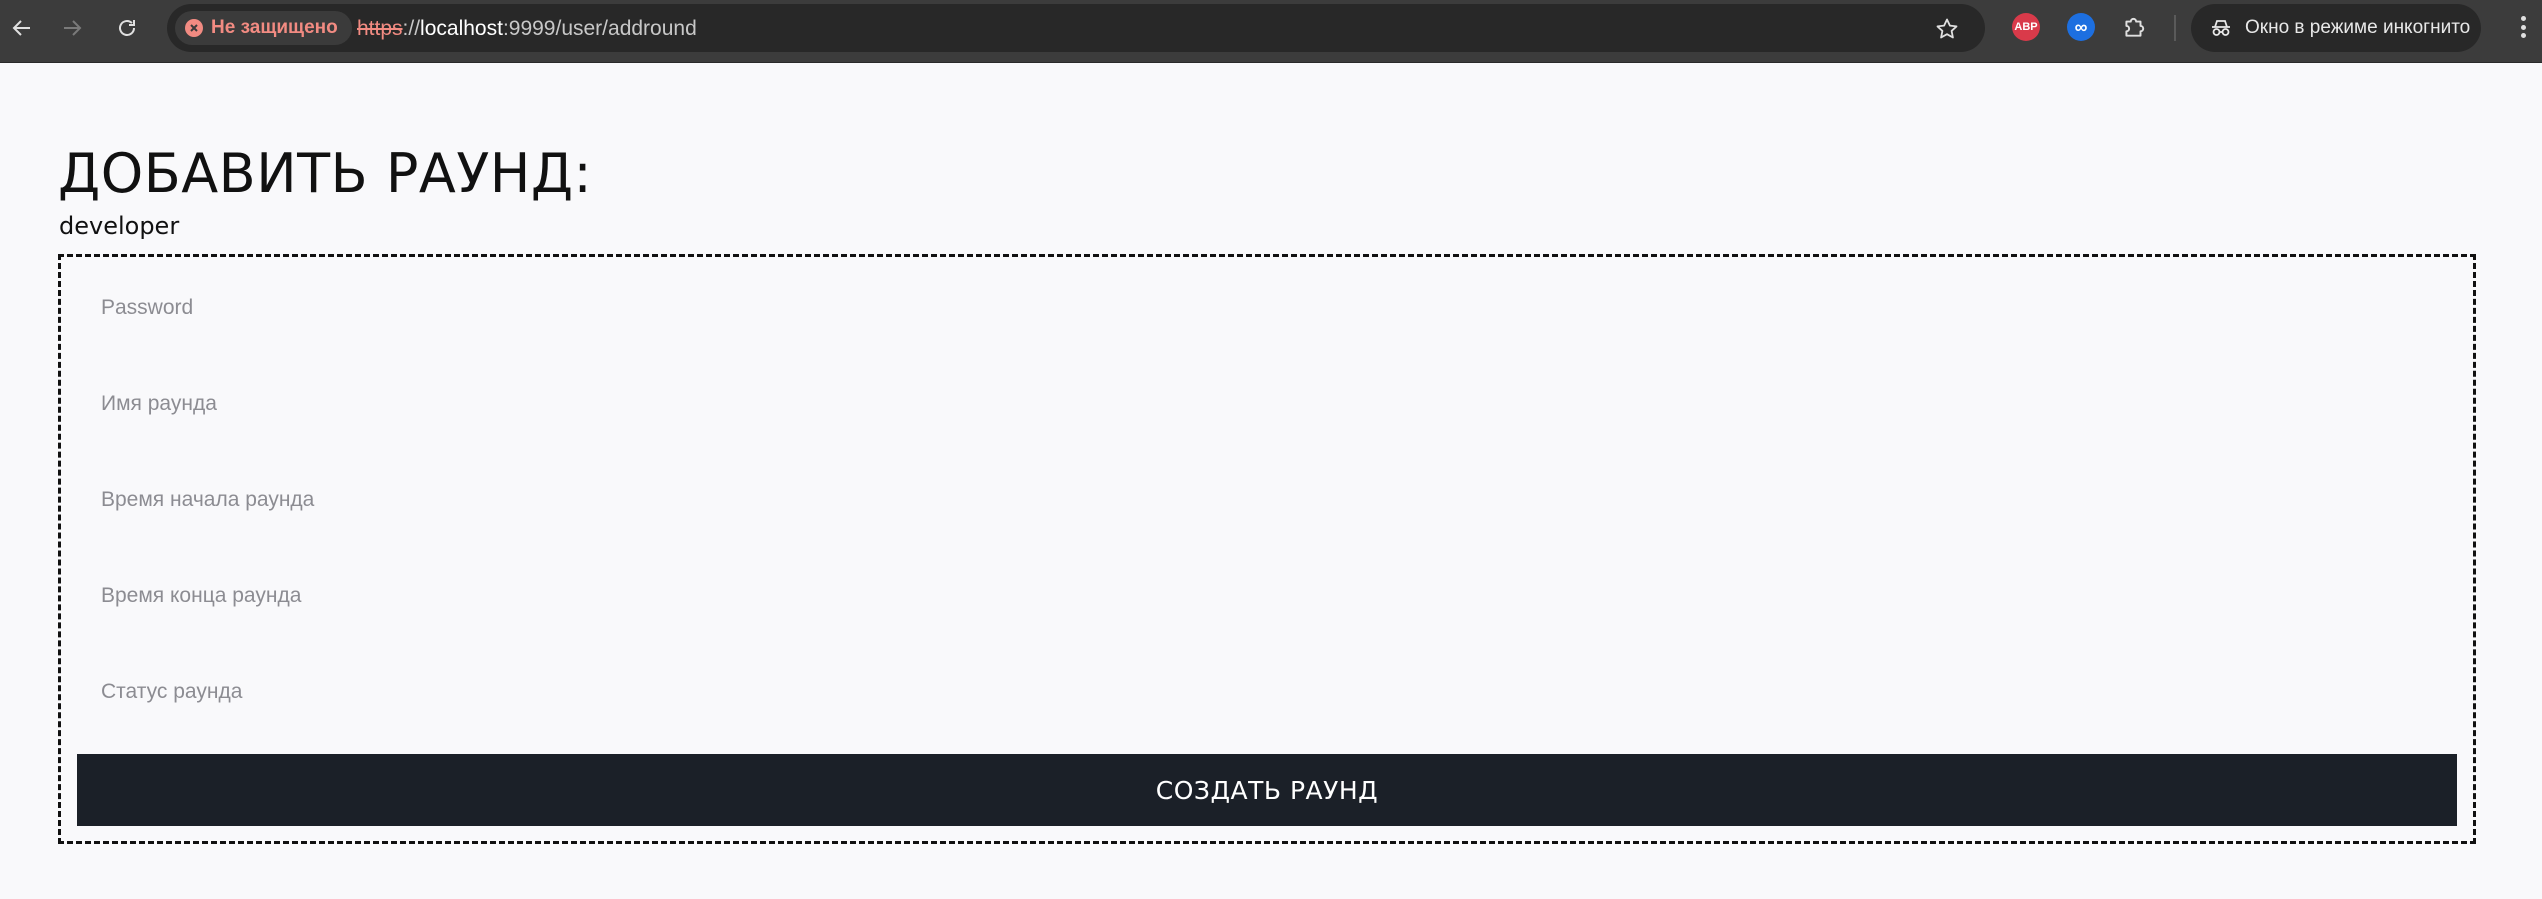  I want to click on back-button, so click(22, 28).